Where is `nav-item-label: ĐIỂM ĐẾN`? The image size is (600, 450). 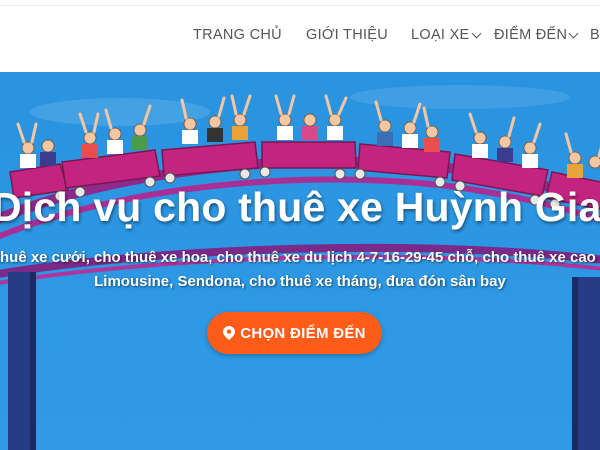 nav-item-label: ĐIỂM ĐẾN is located at coordinates (531, 35).